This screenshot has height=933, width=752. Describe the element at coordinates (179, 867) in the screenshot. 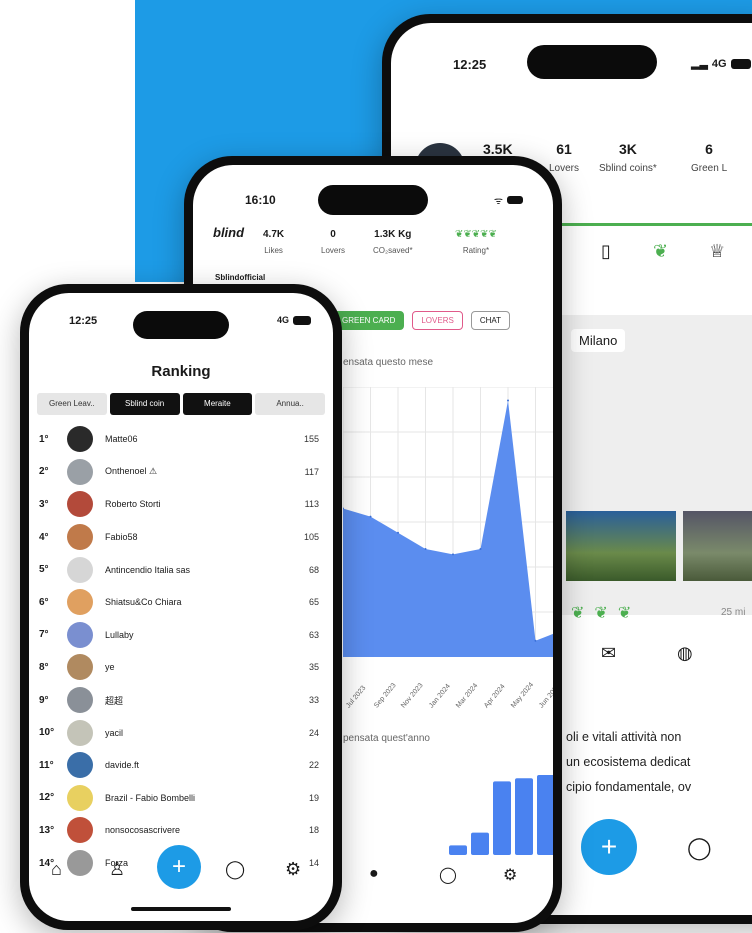

I see `add-button: +` at that location.